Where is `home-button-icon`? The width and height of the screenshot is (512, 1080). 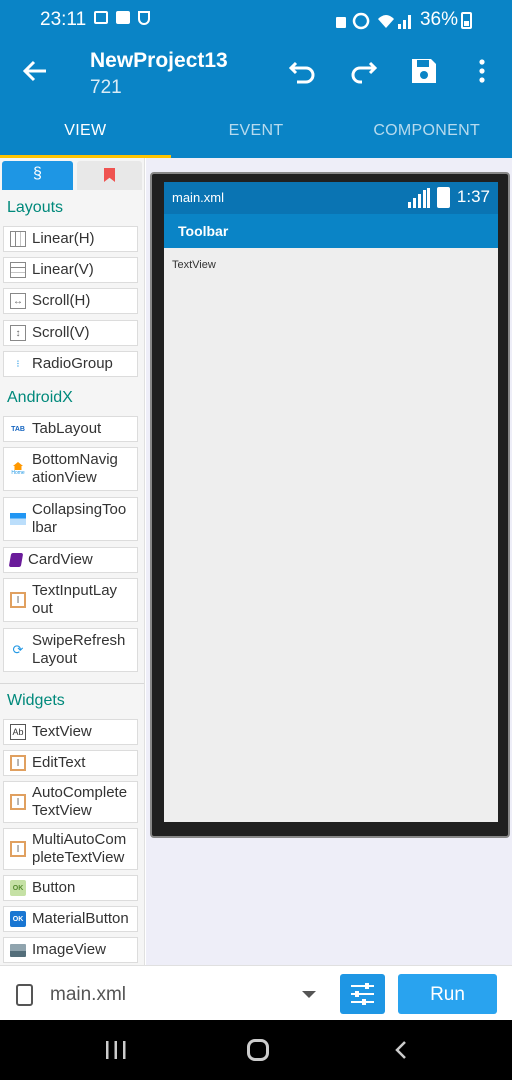
home-button-icon is located at coordinates (258, 1050).